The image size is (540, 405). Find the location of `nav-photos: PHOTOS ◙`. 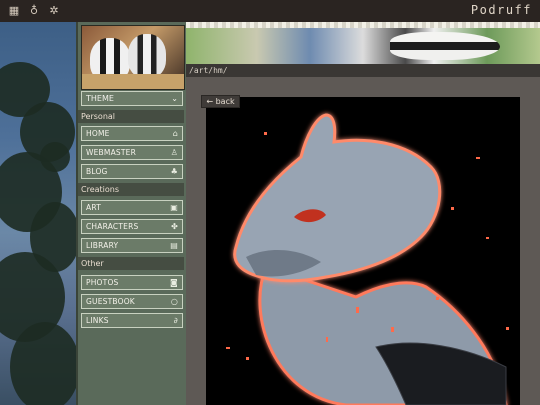

nav-photos: PHOTOS ◙ is located at coordinates (132, 282).